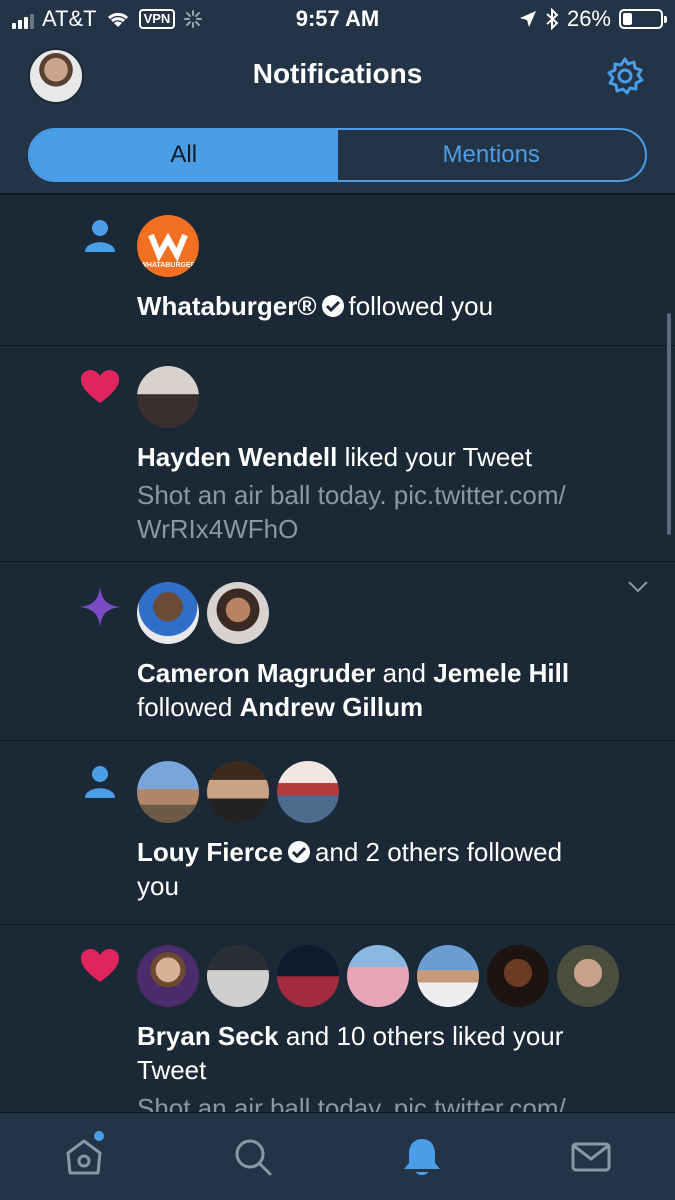 This screenshot has width=675, height=1200. I want to click on actor-name: Cameron Magruder, so click(256, 673).